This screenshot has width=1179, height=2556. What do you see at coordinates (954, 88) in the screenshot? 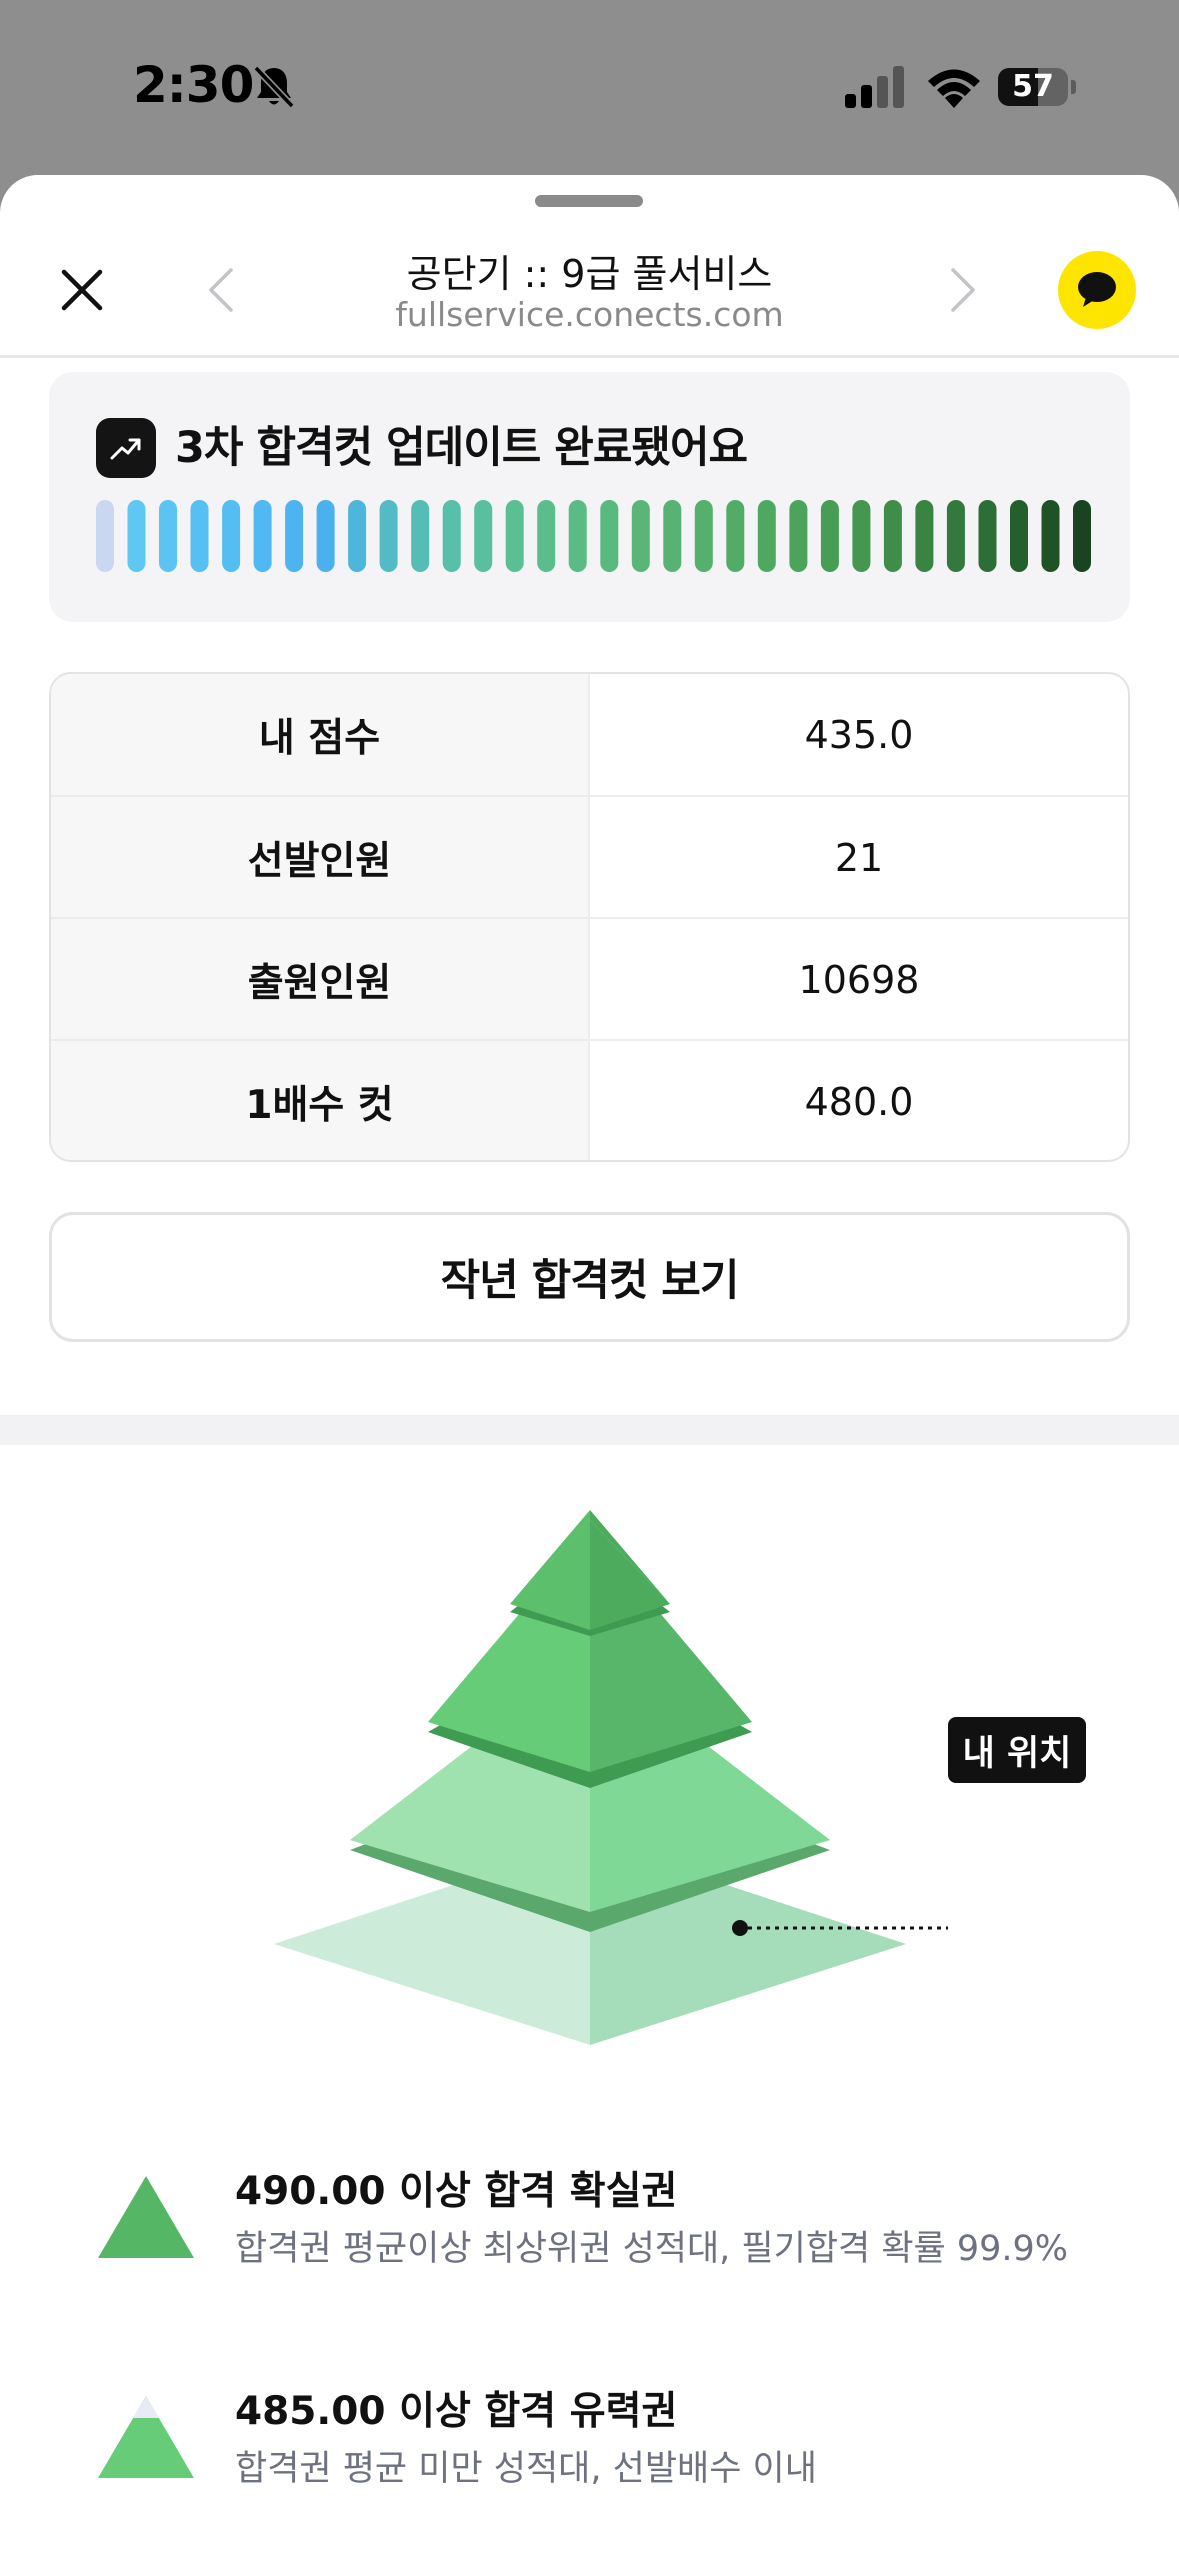
I see `wifi-icon` at bounding box center [954, 88].